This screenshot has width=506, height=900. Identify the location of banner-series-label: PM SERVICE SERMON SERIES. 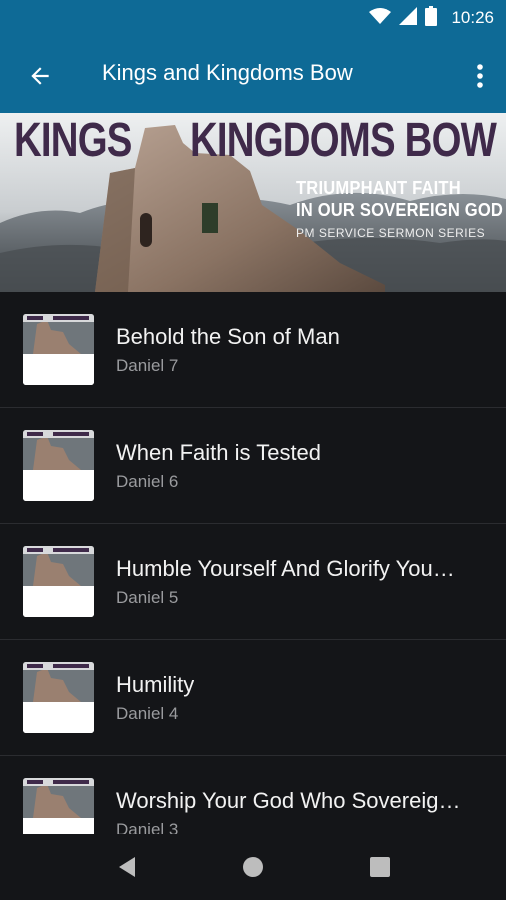
(391, 233).